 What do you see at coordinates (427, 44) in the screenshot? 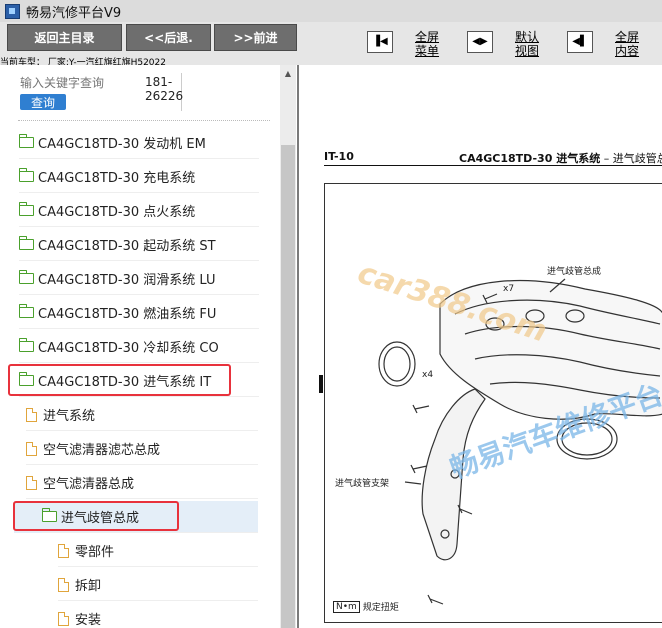
I see `fullscreen-menu-link: 全屏 菜单` at bounding box center [427, 44].